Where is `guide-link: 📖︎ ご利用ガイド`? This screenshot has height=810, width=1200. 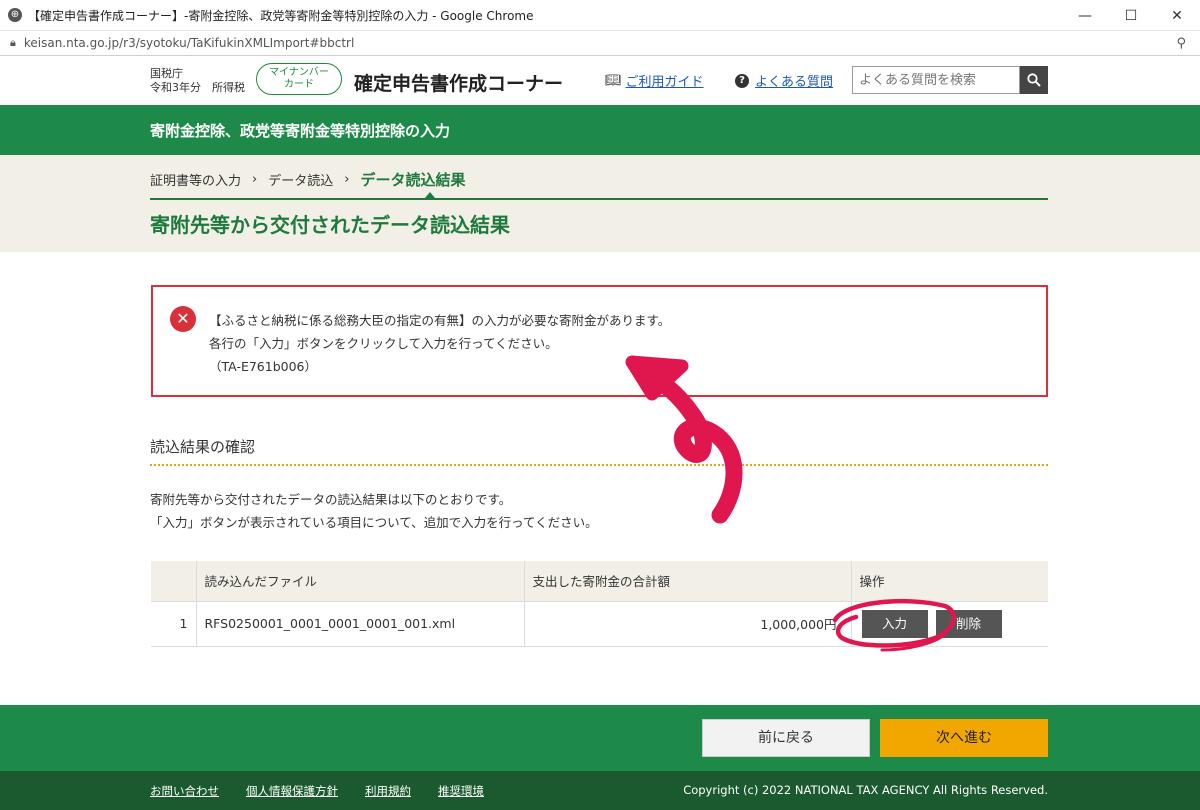 guide-link: 📖︎ ご利用ガイド is located at coordinates (654, 80).